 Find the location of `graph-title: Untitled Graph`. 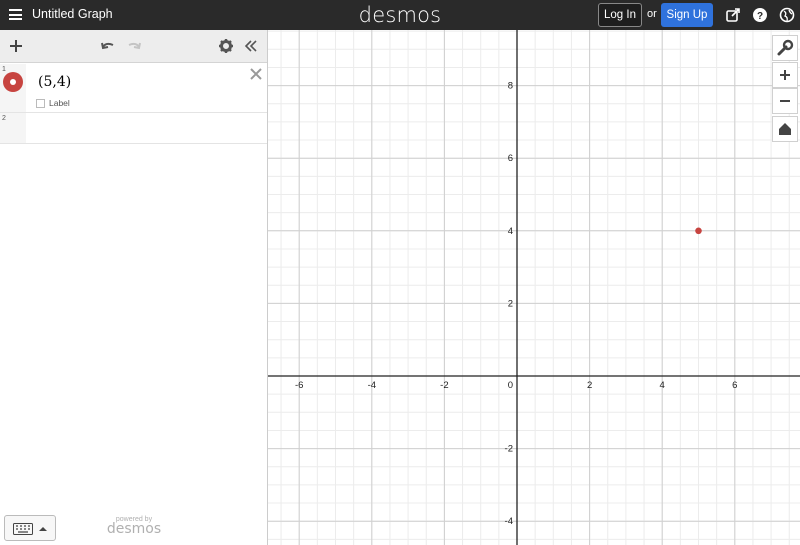

graph-title: Untitled Graph is located at coordinates (72, 14).